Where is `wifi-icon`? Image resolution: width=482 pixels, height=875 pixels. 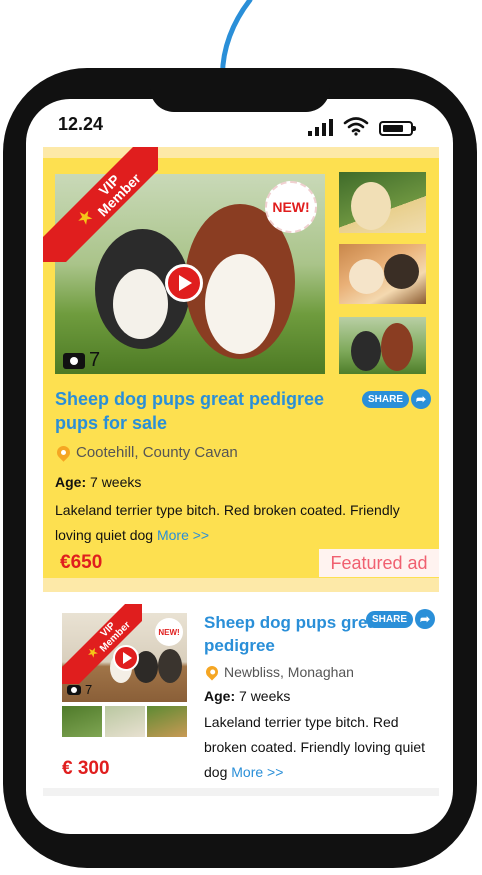 wifi-icon is located at coordinates (356, 126).